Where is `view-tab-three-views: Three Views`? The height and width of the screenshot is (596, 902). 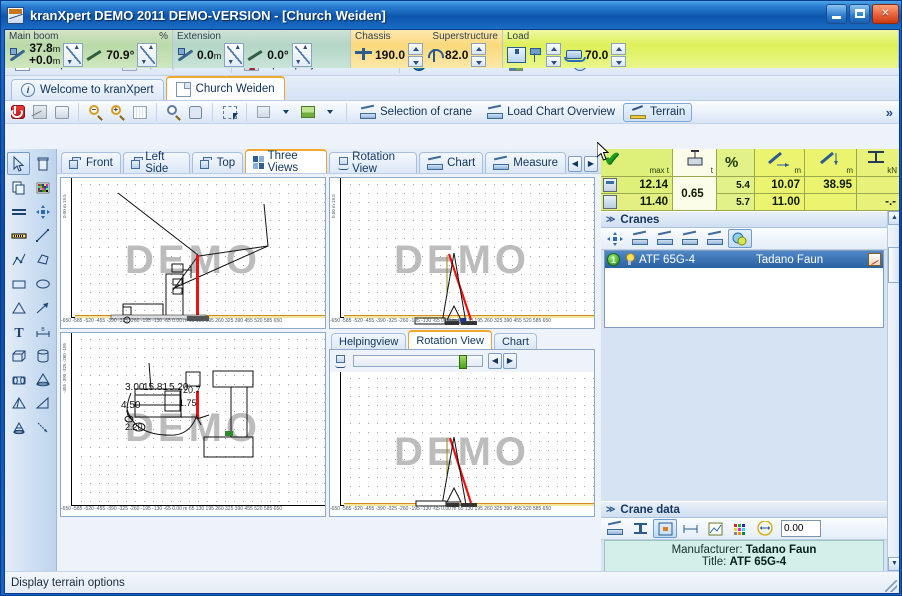 view-tab-three-views: Three Views is located at coordinates (286, 161).